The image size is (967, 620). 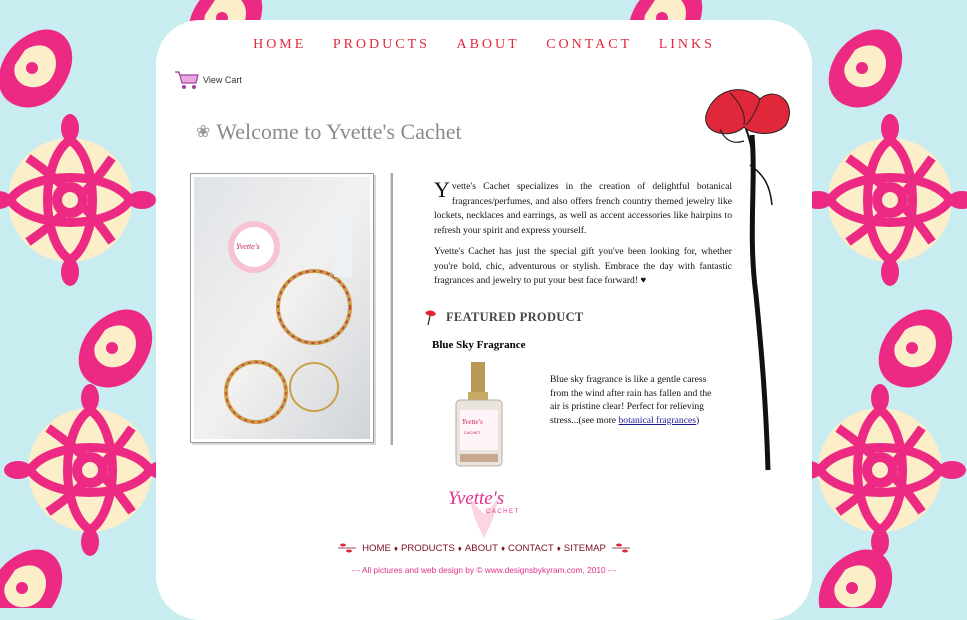 I want to click on nav-links: LINKS, so click(x=687, y=44).